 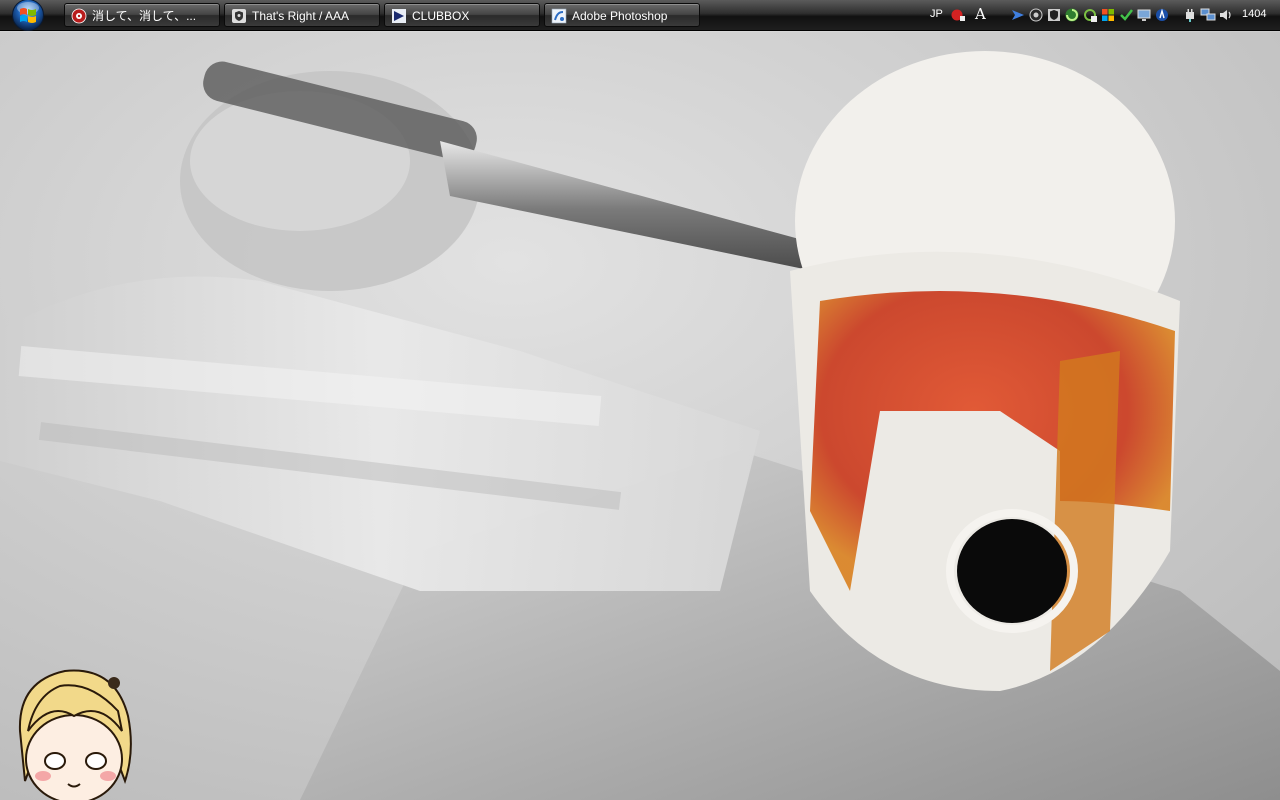 I want to click on shield-icon, so click(x=1054, y=15).